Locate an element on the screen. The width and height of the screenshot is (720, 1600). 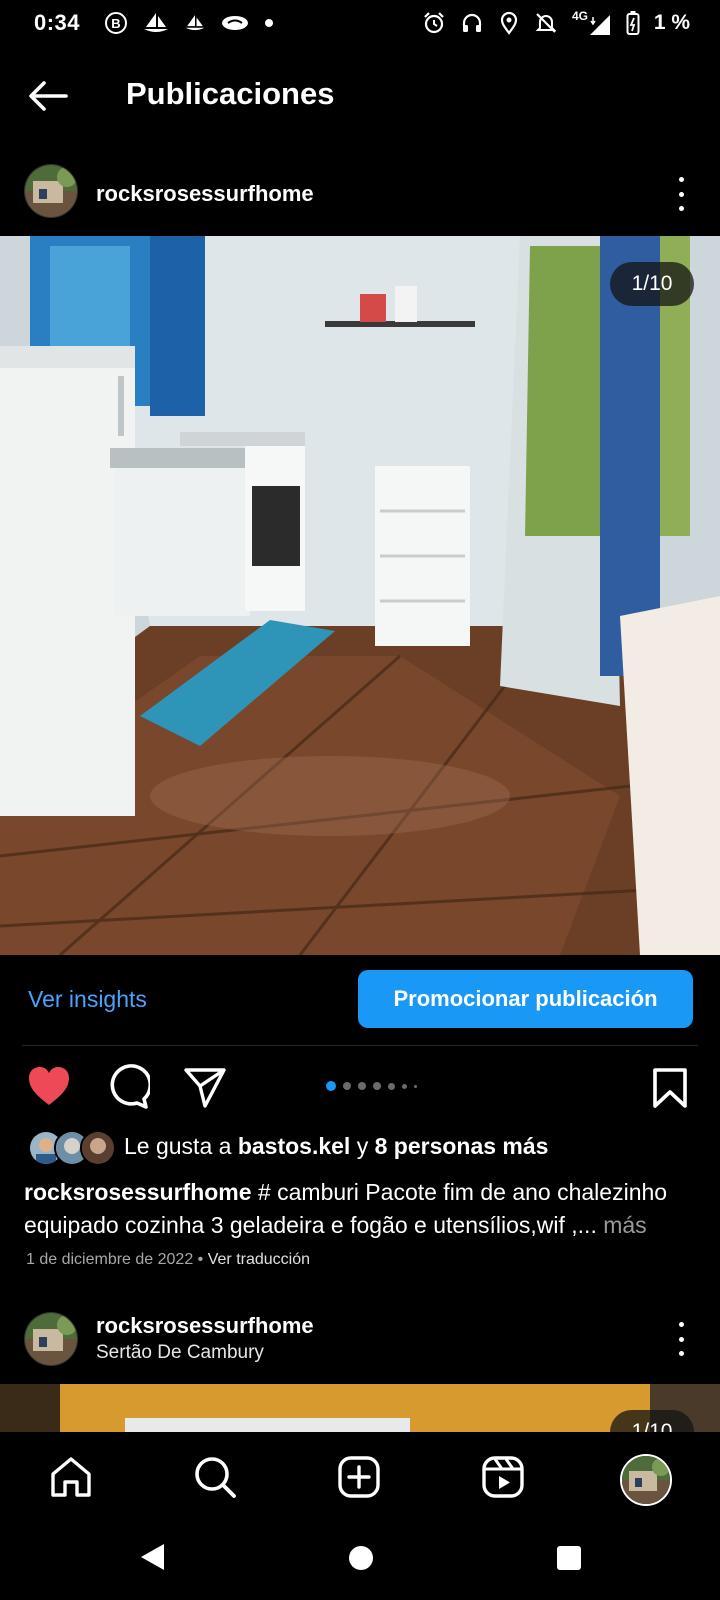
comment-icon is located at coordinates (131, 1086).